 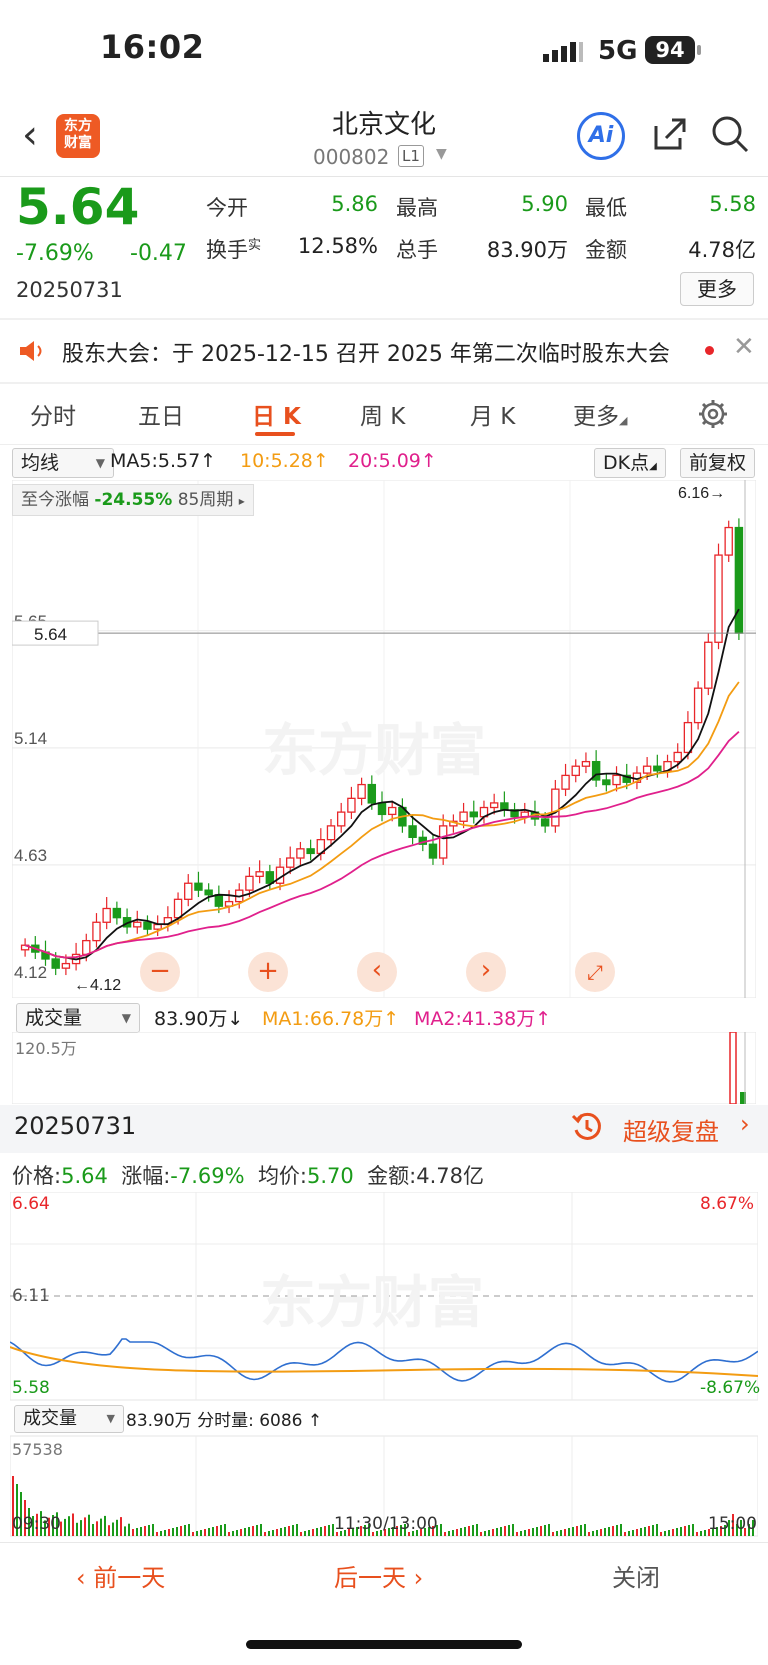 I want to click on tab-daily-k: 日 K, so click(x=276, y=414).